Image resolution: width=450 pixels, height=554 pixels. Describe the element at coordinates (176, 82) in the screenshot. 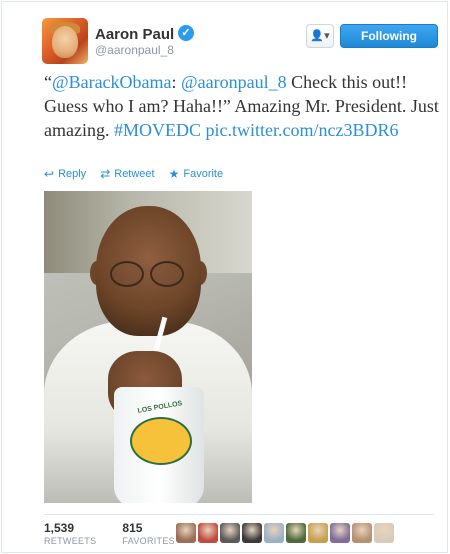

I see `tweet-text-colon: :` at that location.